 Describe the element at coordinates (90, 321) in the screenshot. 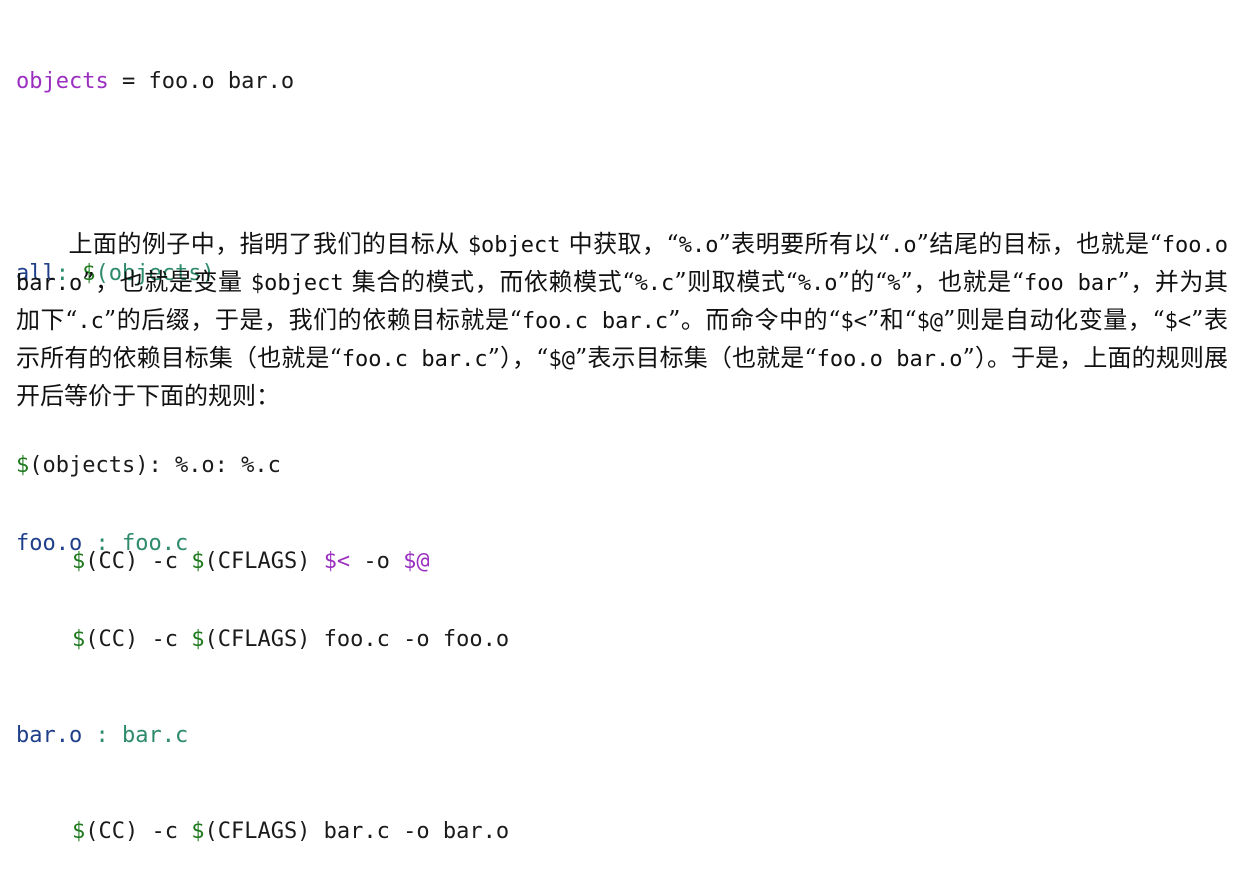

I see `inline-code: .c` at that location.